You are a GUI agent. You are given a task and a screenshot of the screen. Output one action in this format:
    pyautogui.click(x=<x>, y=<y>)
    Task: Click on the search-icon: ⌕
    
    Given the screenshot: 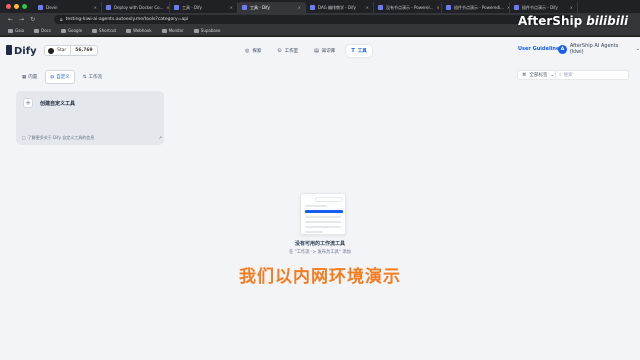 What is the action you would take?
    pyautogui.click(x=560, y=75)
    